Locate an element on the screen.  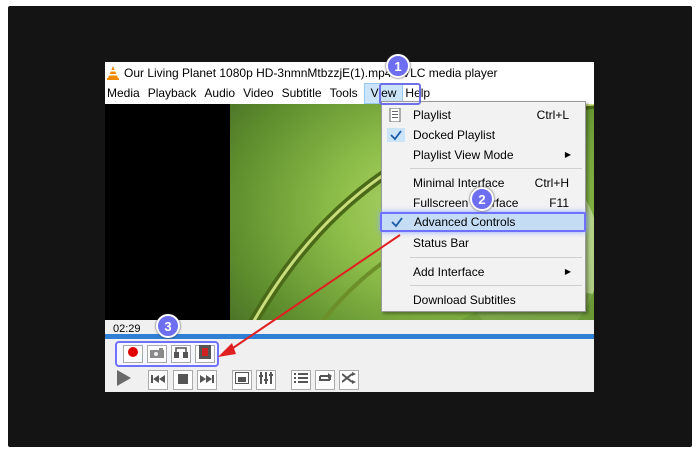
annotation-arrow is located at coordinates (309, 295).